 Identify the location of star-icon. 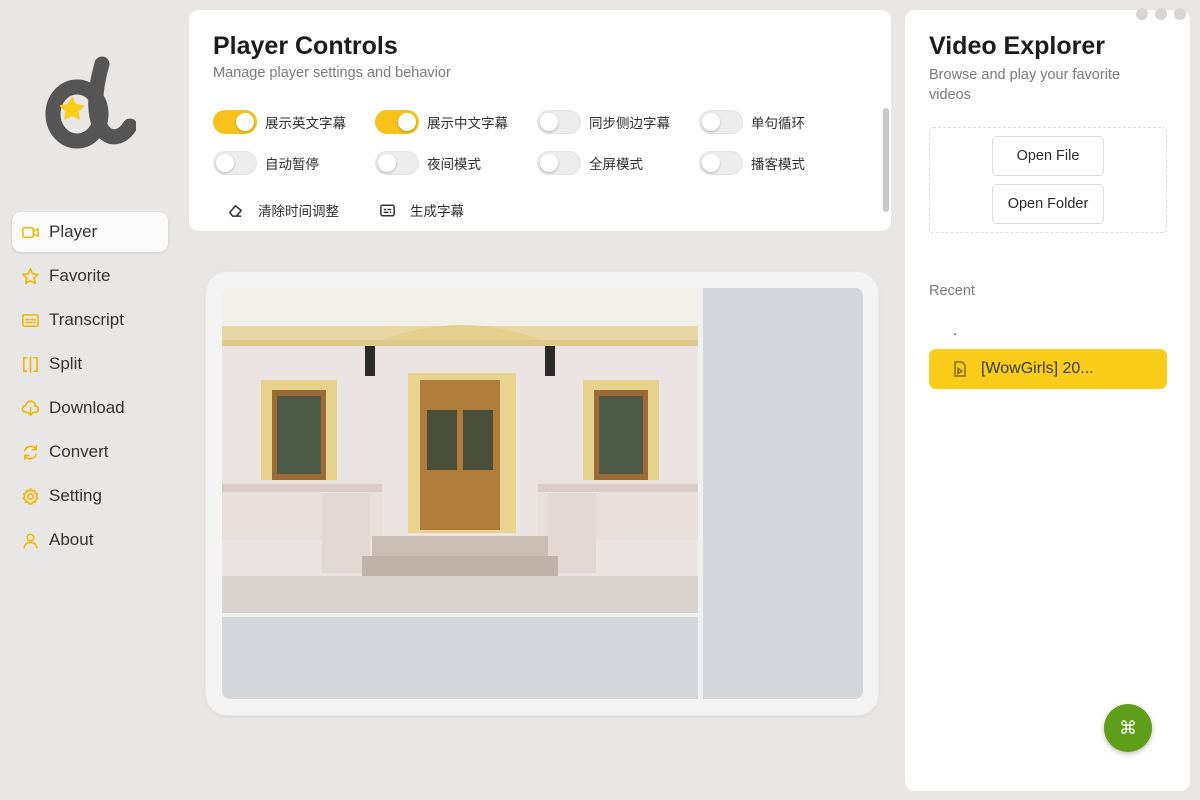
(30, 276).